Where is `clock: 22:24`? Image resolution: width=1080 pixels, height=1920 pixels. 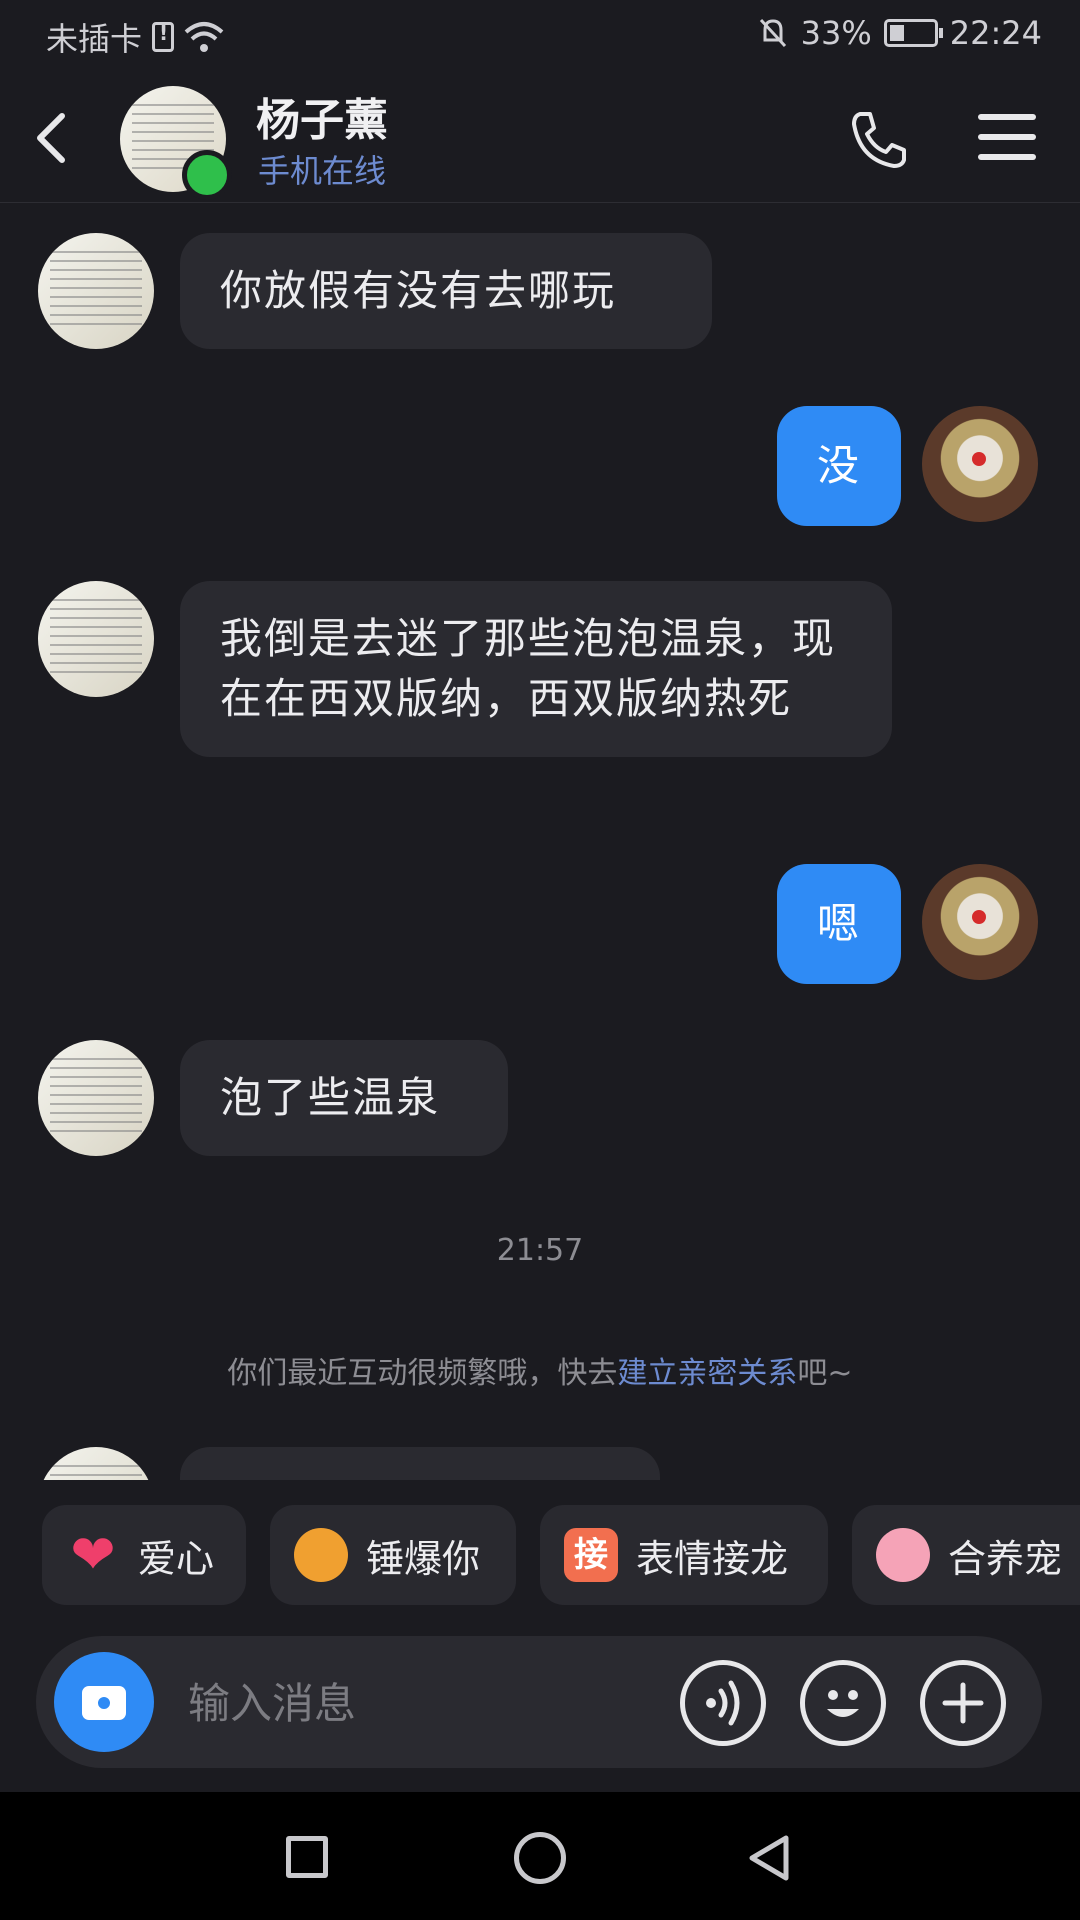 clock: 22:24 is located at coordinates (995, 33).